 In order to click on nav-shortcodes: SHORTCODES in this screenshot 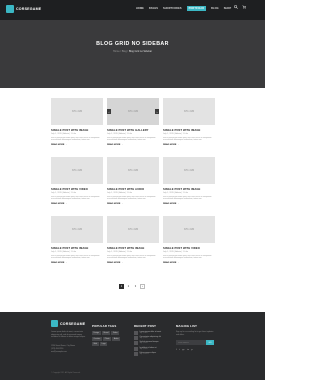, I will do `click(172, 9)`.